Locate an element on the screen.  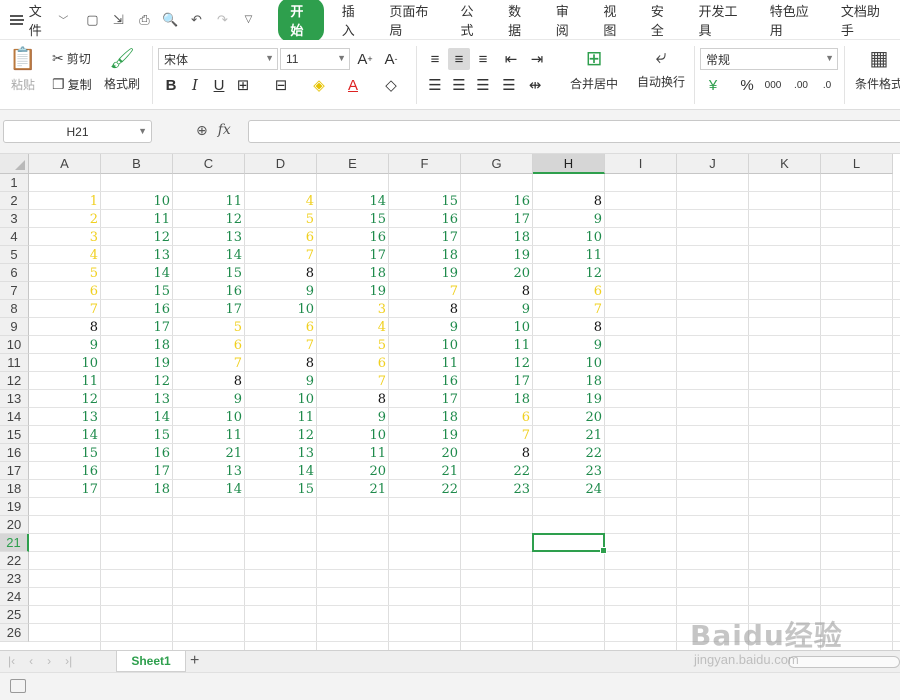
row-header-18: 18 is located at coordinates (14, 489).